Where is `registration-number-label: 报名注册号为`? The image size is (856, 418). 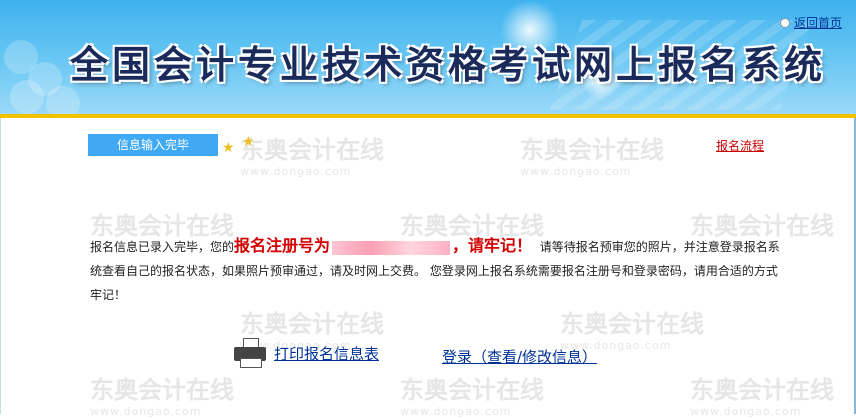
registration-number-label: 报名注册号为 is located at coordinates (282, 245).